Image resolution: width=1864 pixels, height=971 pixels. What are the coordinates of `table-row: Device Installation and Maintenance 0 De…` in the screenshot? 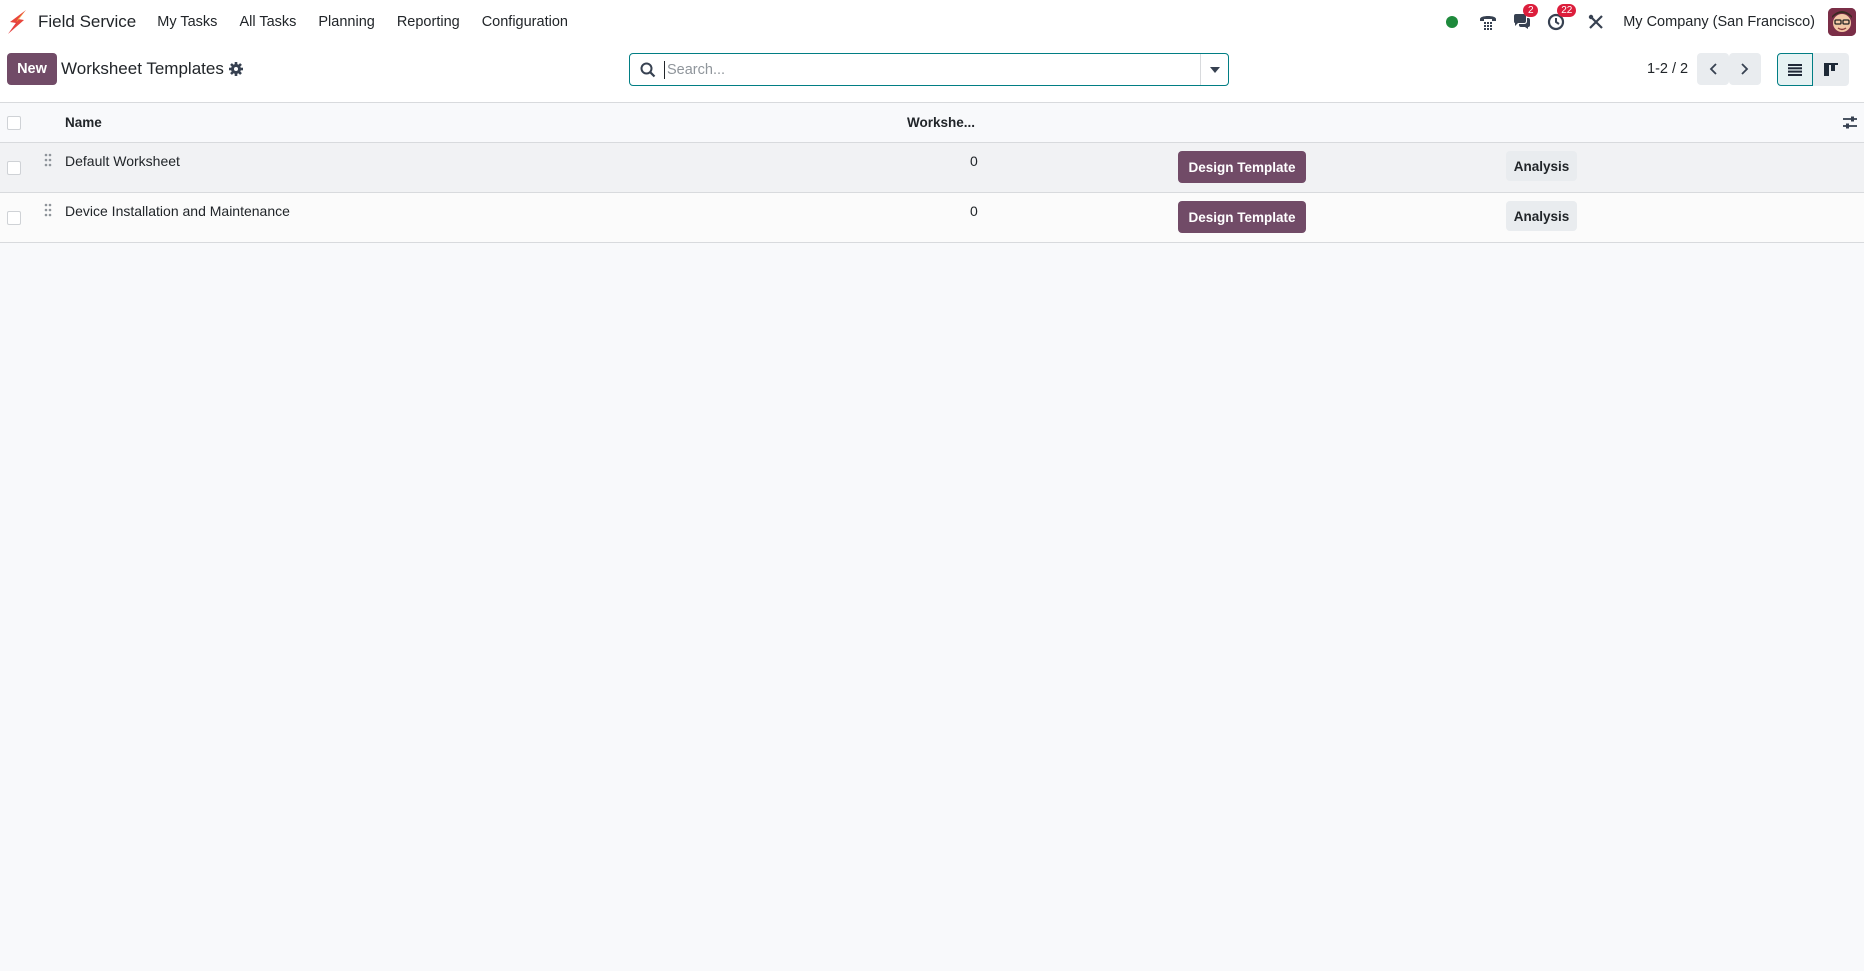 It's located at (932, 218).